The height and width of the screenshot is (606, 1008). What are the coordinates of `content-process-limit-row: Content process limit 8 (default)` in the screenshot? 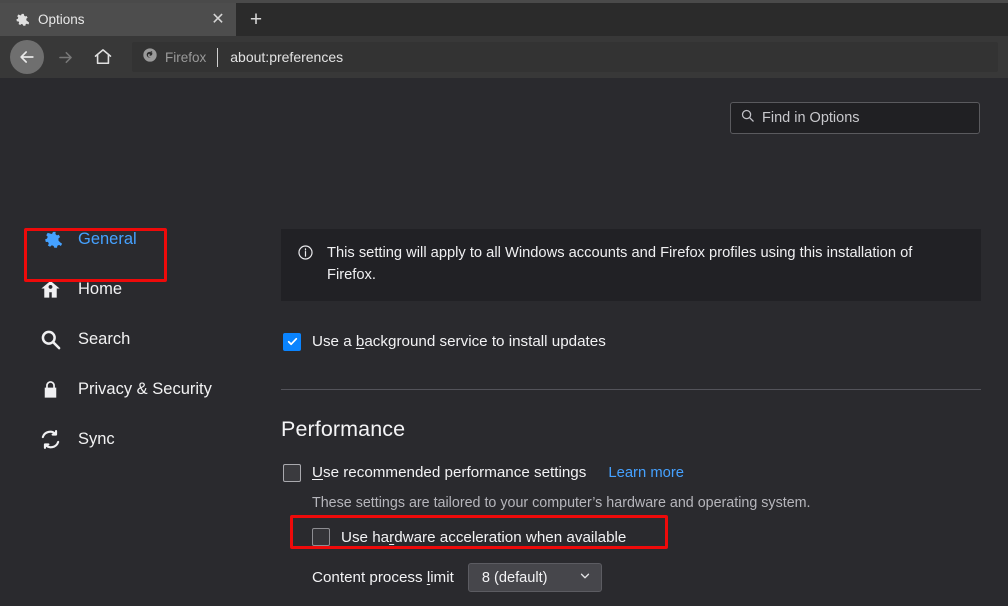 It's located at (646, 578).